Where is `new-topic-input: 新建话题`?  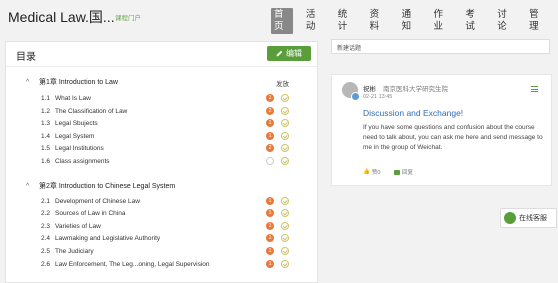 new-topic-input: 新建话题 is located at coordinates (440, 46).